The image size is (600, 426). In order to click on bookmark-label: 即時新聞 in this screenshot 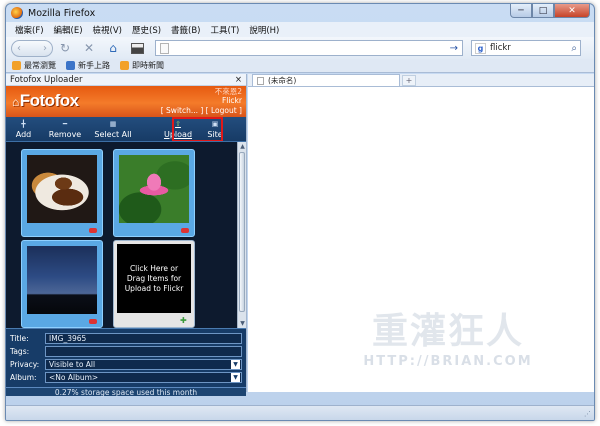, I will do `click(148, 65)`.